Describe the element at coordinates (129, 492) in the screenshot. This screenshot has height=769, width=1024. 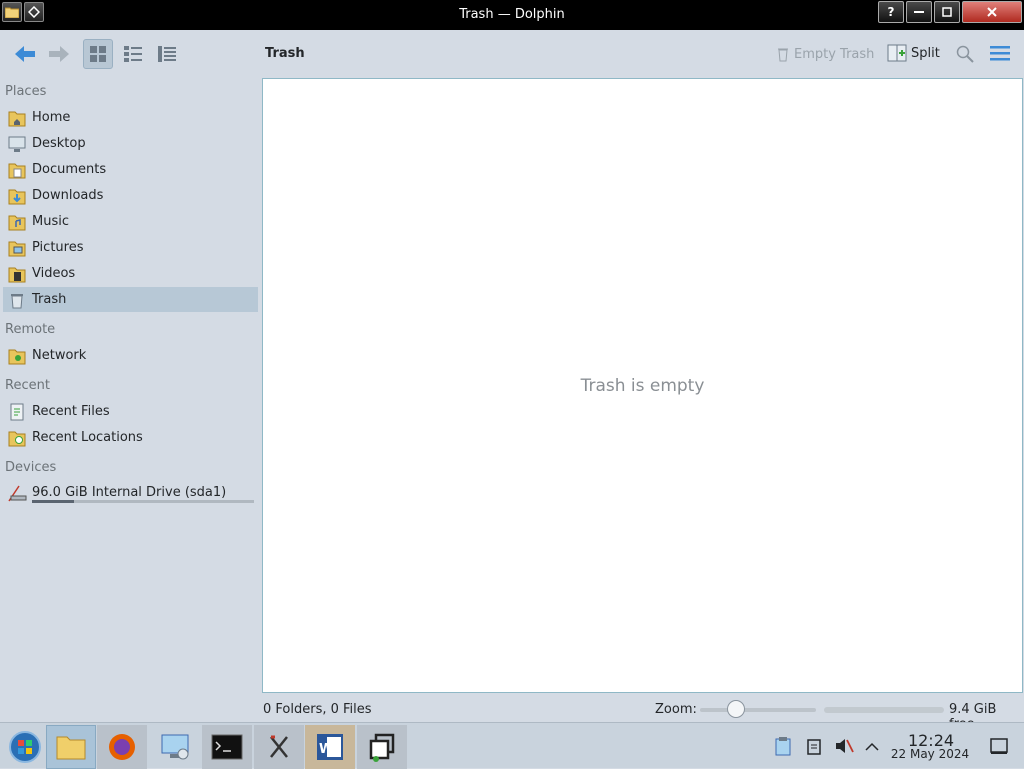
I see `sidebar-item-label: 96.0 GiB Internal Drive (sda1)` at that location.